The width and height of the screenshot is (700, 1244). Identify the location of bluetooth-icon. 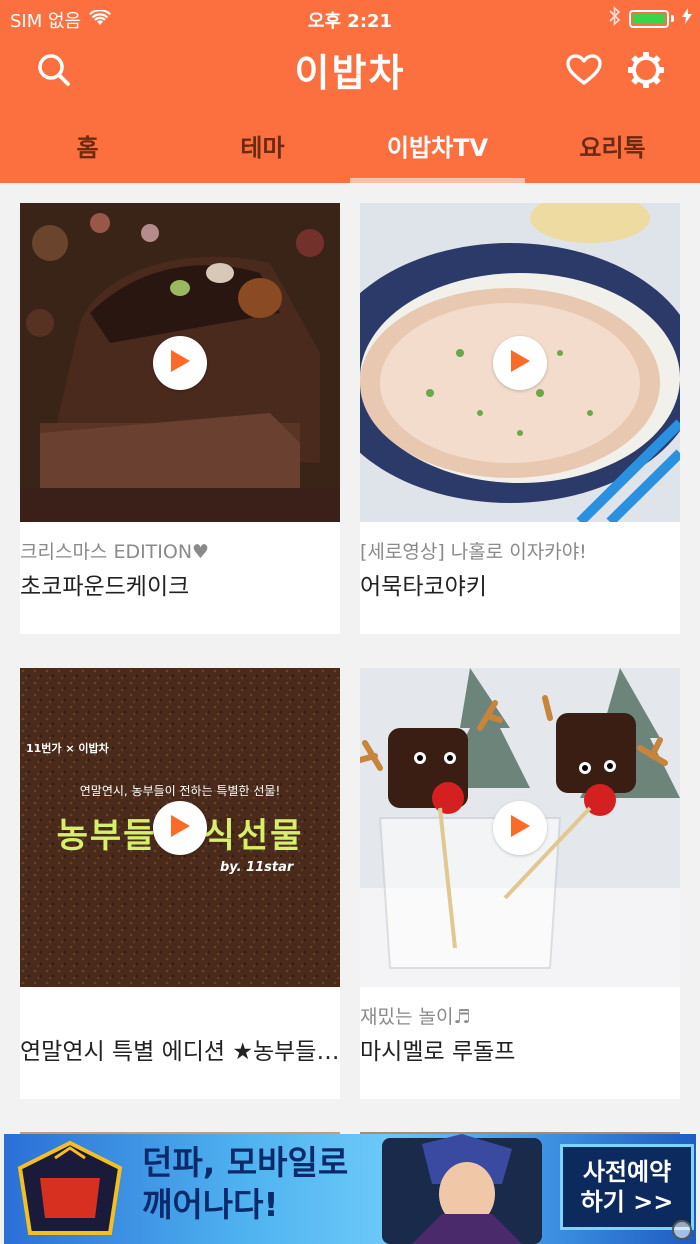
(615, 18).